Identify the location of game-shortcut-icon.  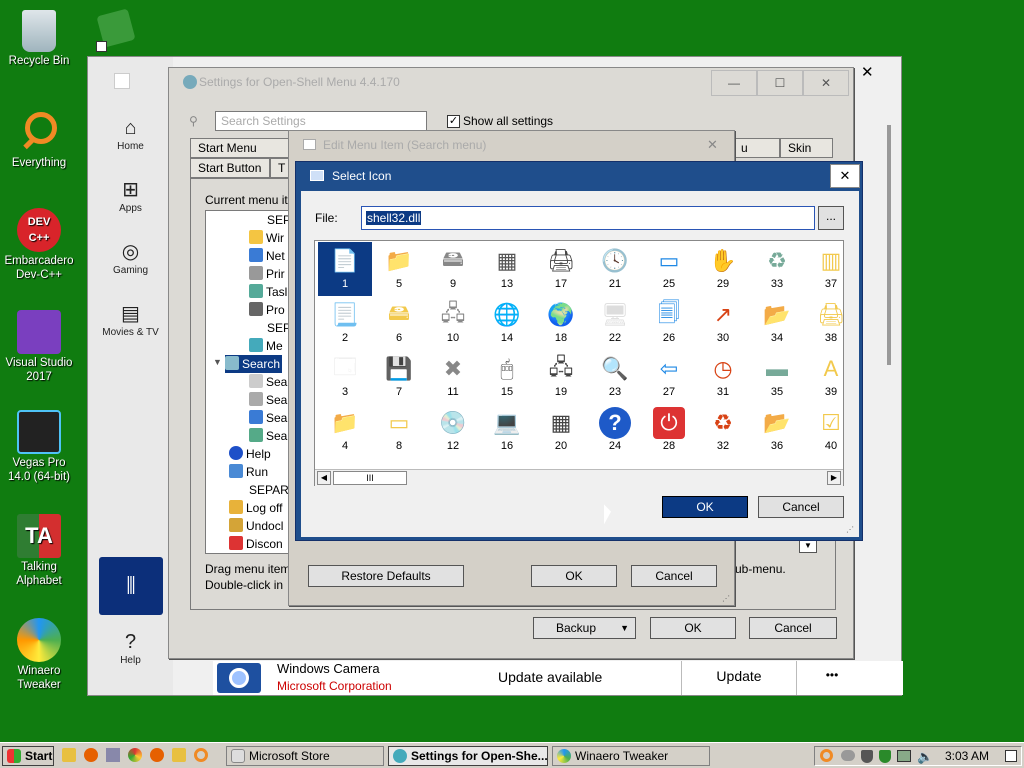
(116, 30).